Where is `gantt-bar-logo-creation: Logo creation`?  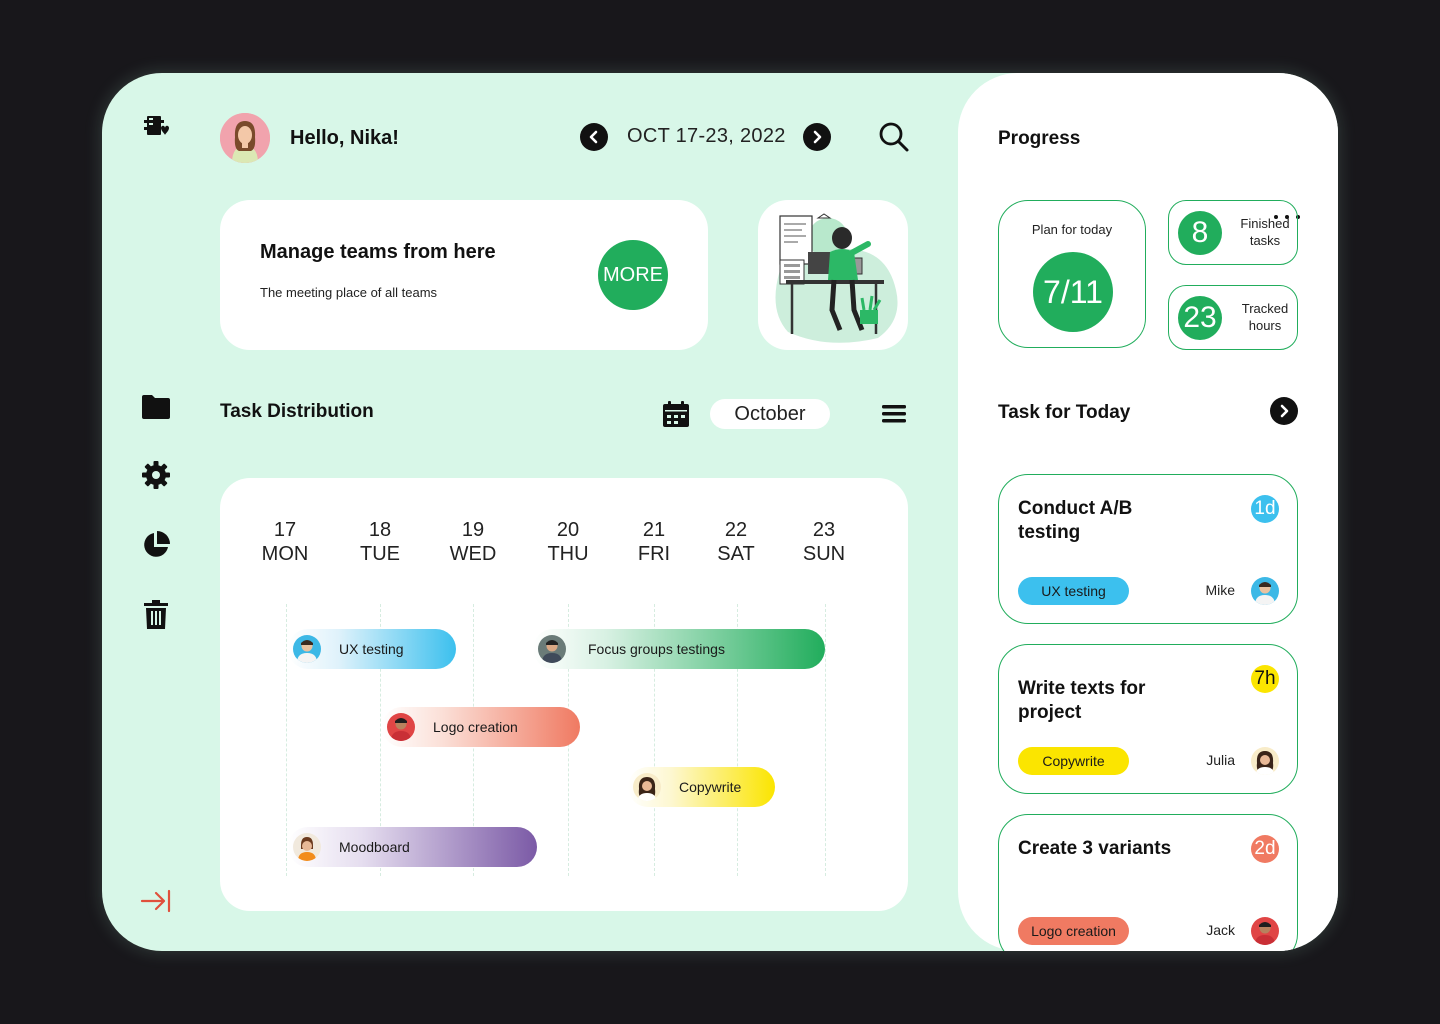
gantt-bar-logo-creation: Logo creation is located at coordinates (481, 727).